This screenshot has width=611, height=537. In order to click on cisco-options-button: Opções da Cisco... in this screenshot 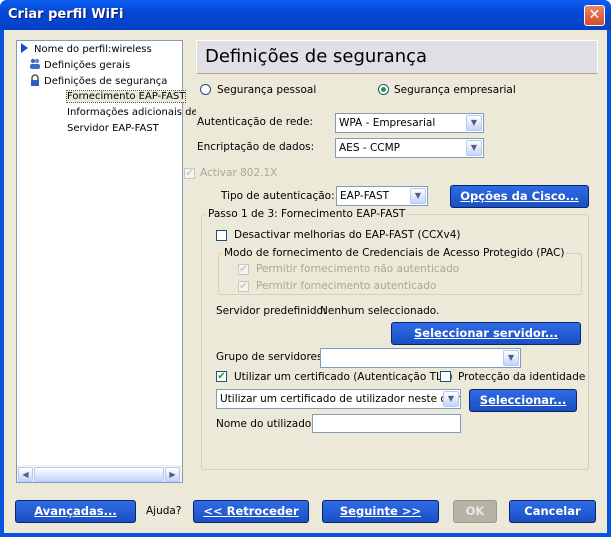, I will do `click(519, 196)`.